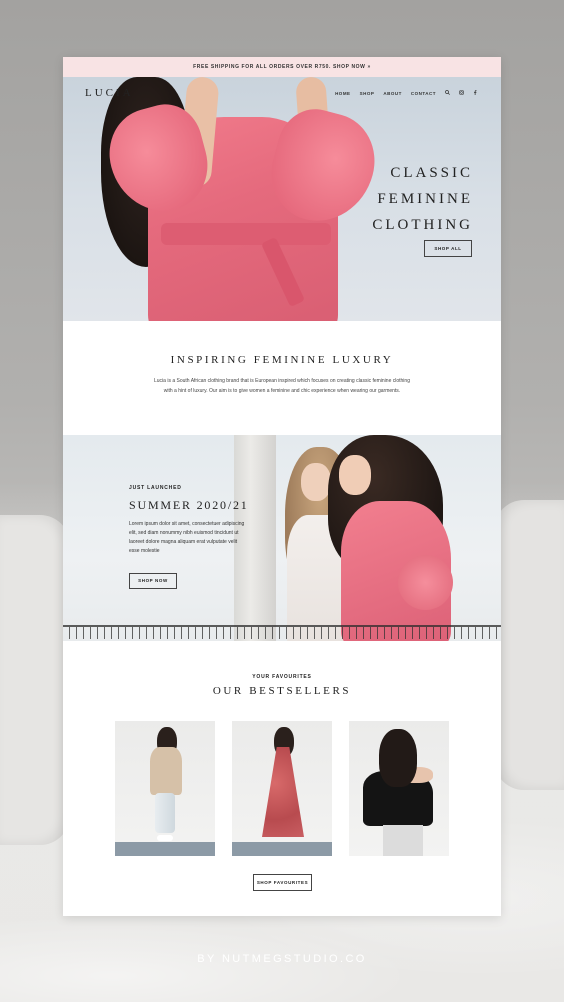  I want to click on studio-credit: BY NUTMEGSTUDIO.CO, so click(282, 959).